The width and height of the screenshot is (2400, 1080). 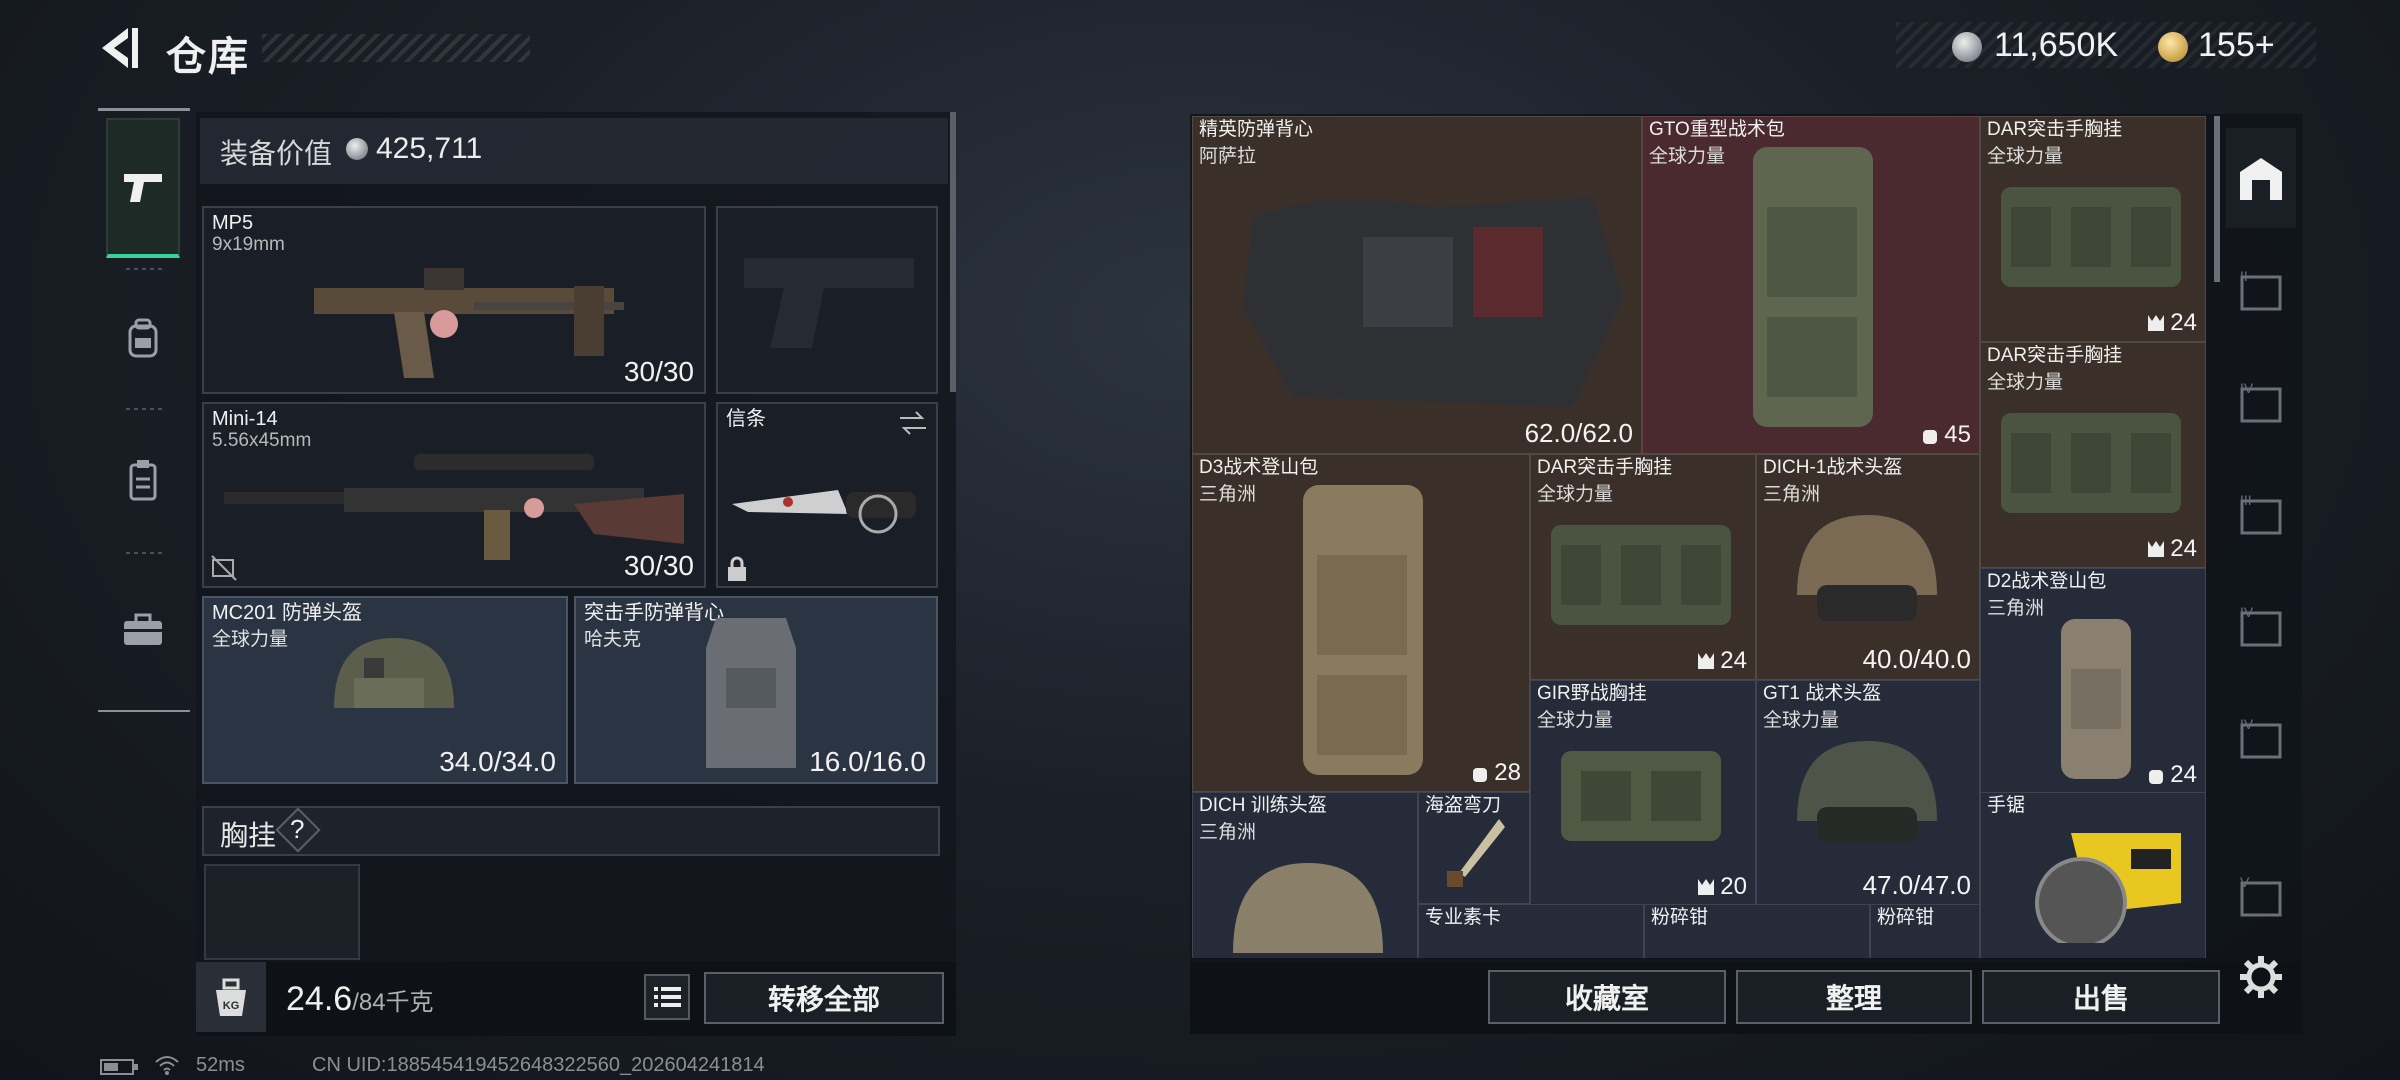 I want to click on tactical-helmet-icon, so click(x=1867, y=568).